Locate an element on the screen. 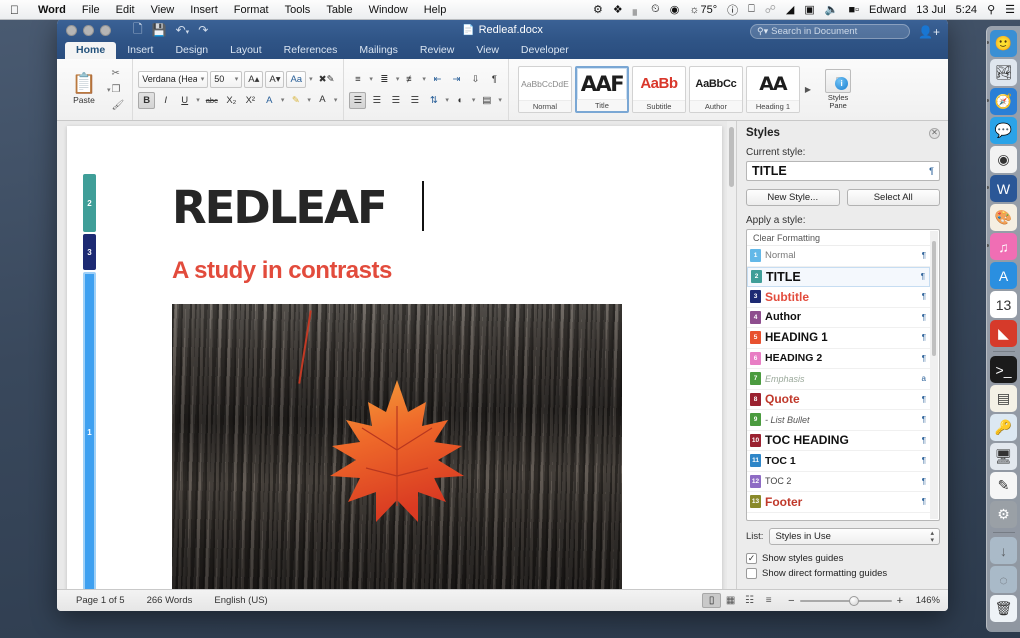 The height and width of the screenshot is (638, 1020). strikethrough-button: abc is located at coordinates (212, 100).